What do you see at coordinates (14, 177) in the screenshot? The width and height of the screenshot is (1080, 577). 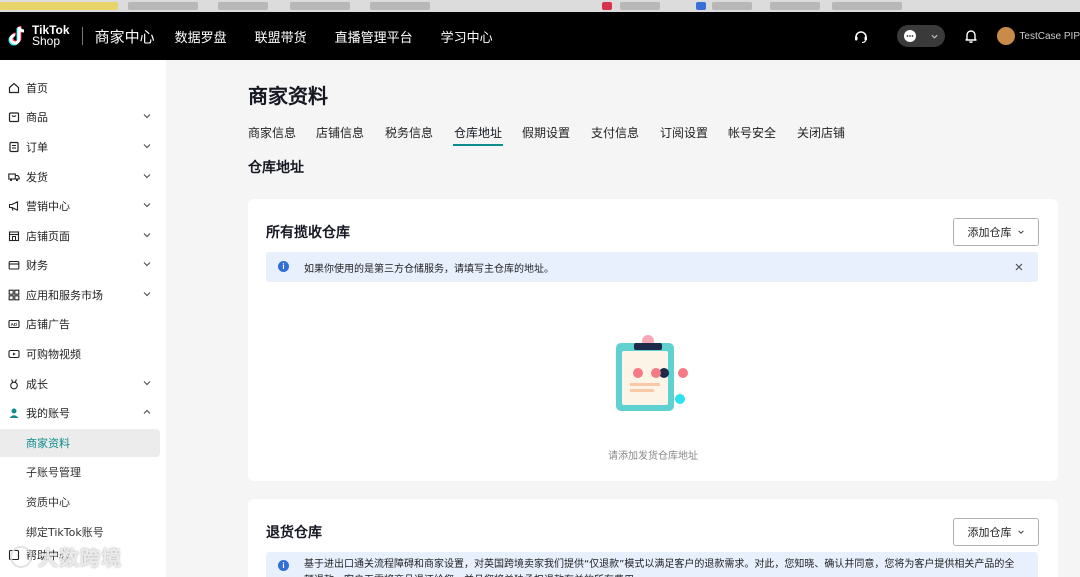 I see `truck-icon` at bounding box center [14, 177].